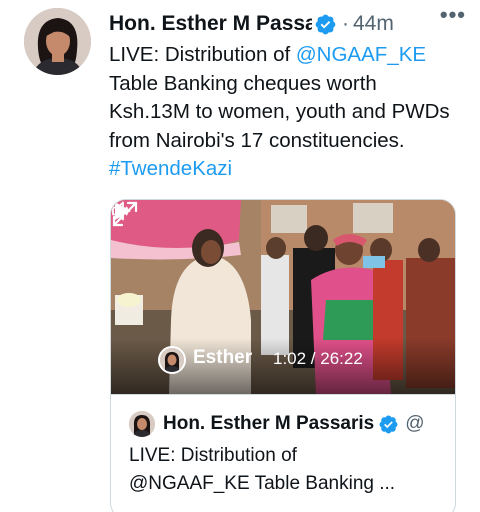  I want to click on timestamp: 44m, so click(373, 24).